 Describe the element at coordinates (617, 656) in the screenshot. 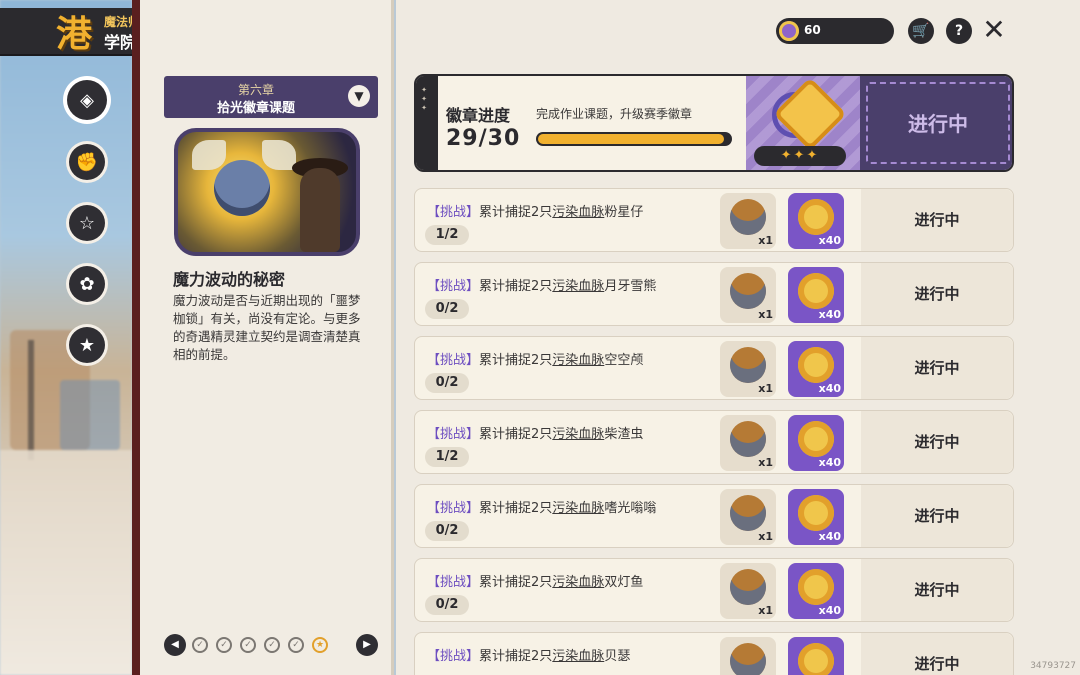

I see `task-target: 贝瑟` at that location.